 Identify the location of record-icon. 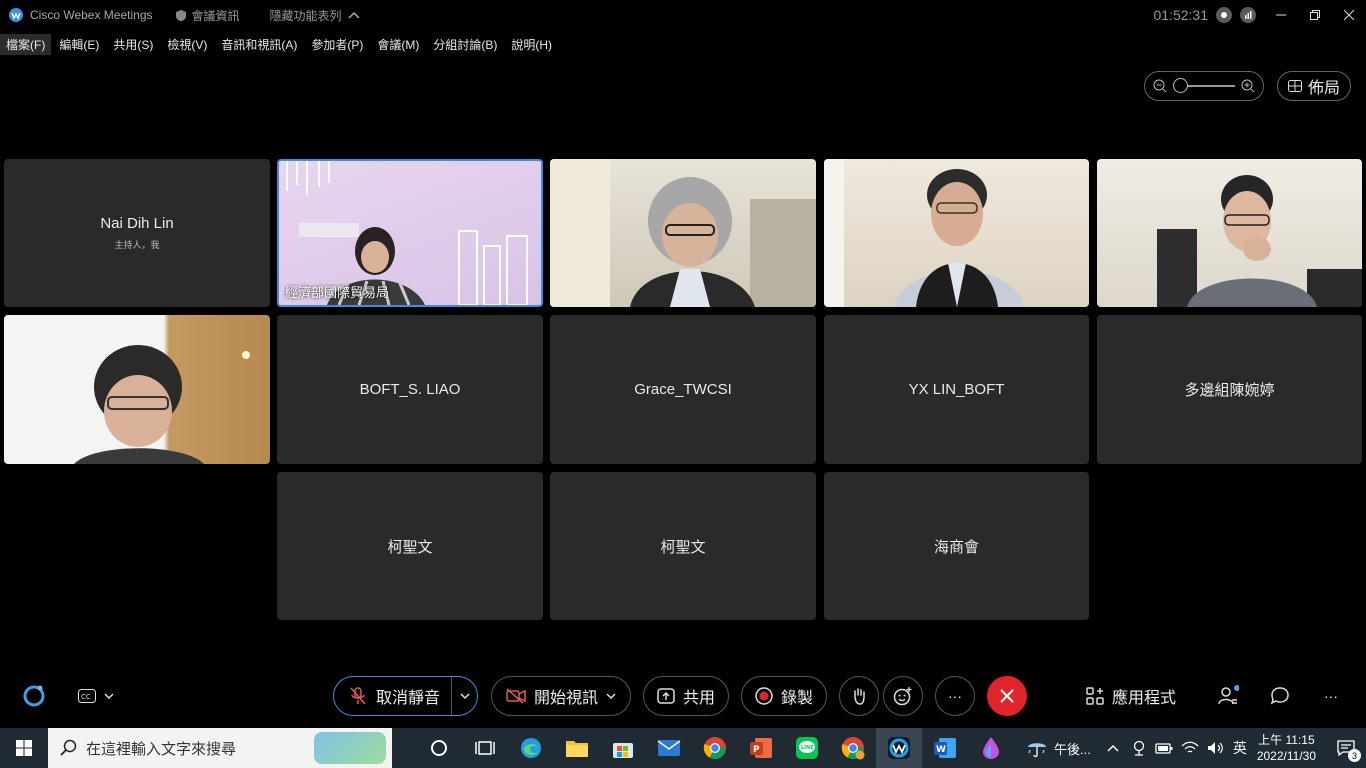
(764, 696).